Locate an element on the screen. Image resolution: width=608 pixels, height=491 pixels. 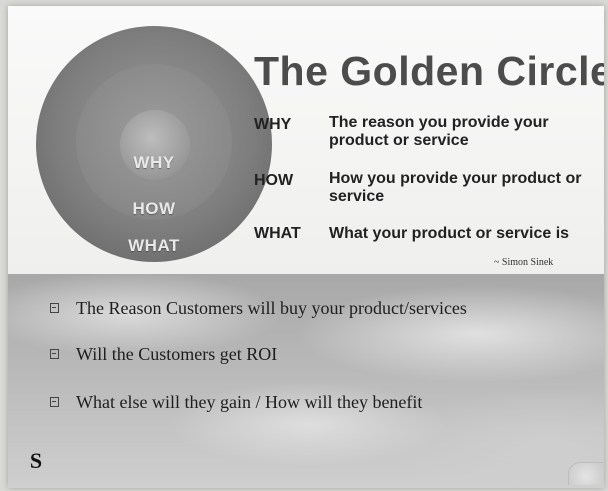
attribution: ~ Simon Sinek is located at coordinates (524, 262).